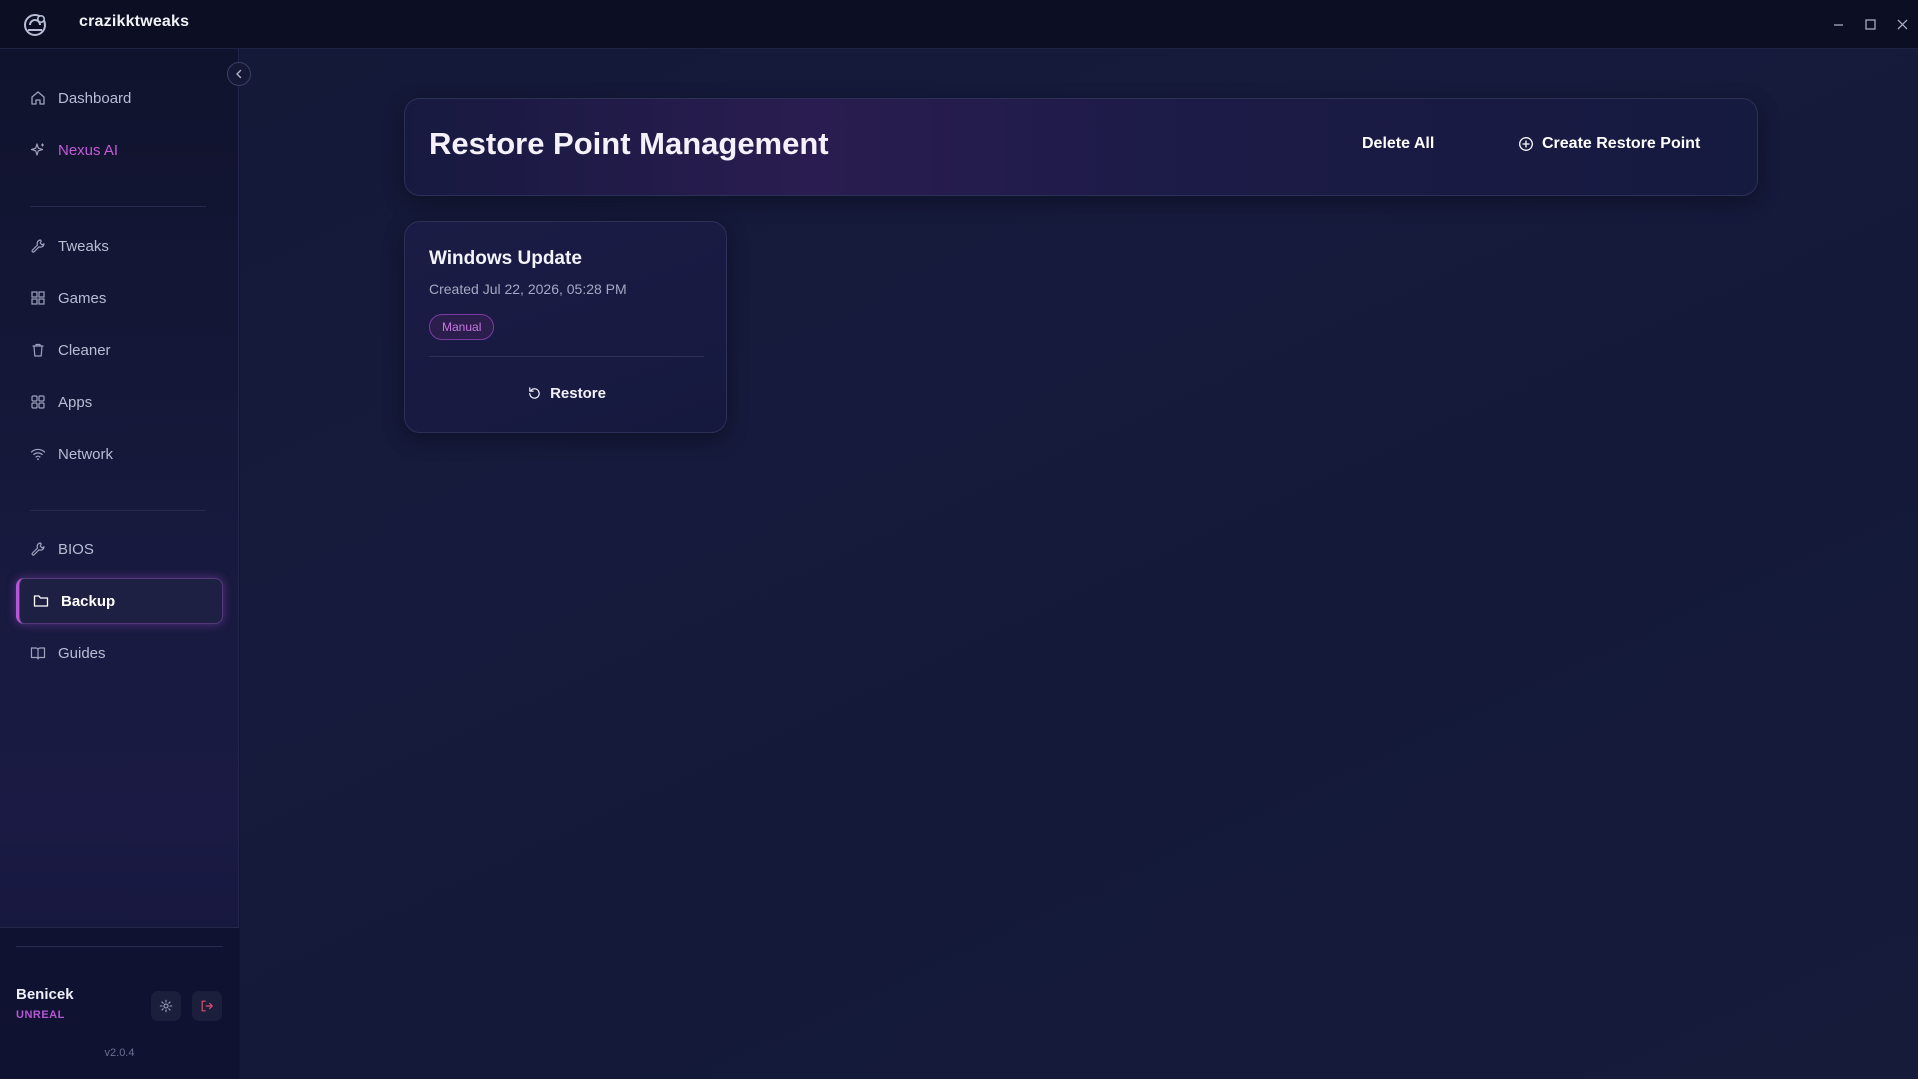 Image resolution: width=1918 pixels, height=1079 pixels. I want to click on card-divider, so click(566, 356).